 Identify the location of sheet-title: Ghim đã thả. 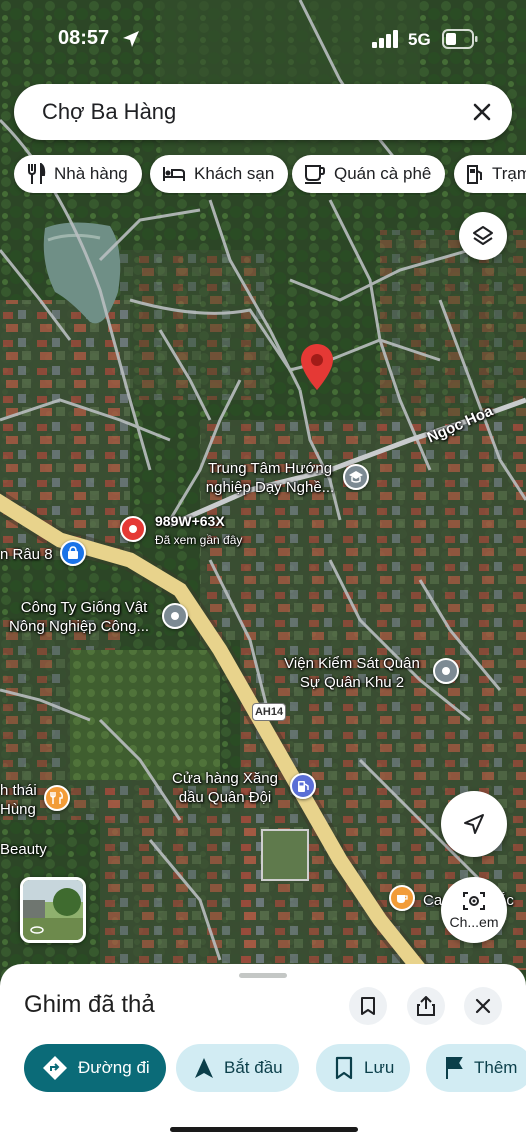
(89, 1004).